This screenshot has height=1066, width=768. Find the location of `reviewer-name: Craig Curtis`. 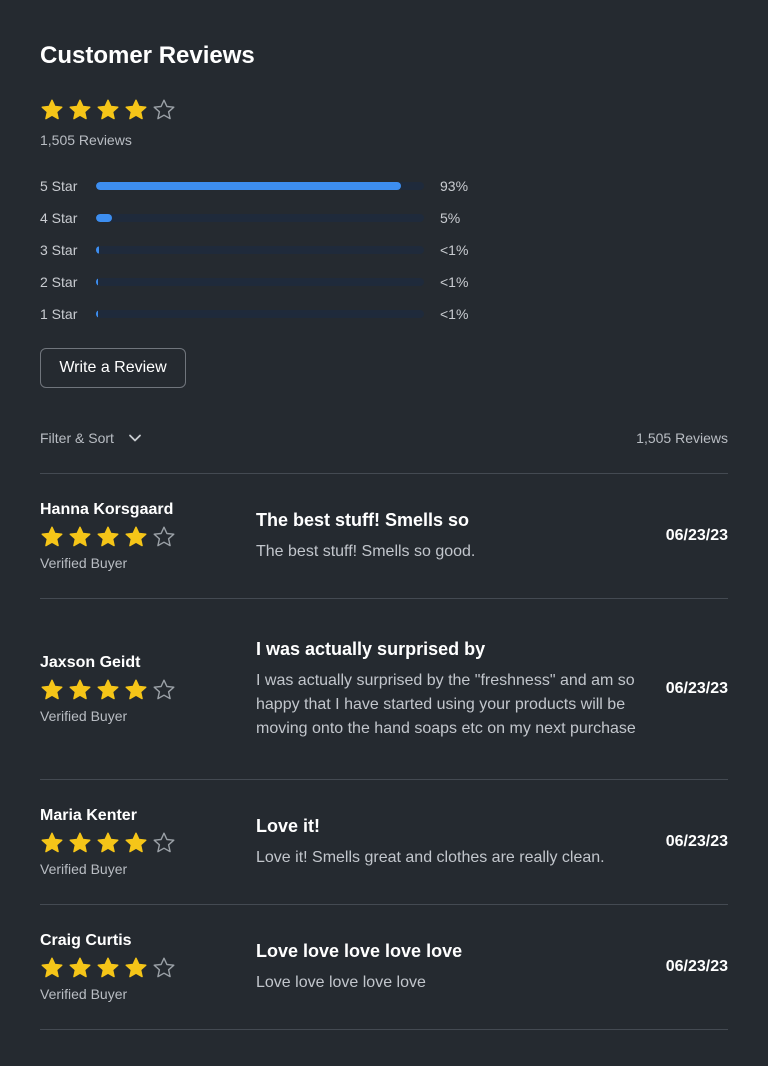

reviewer-name: Craig Curtis is located at coordinates (86, 940).